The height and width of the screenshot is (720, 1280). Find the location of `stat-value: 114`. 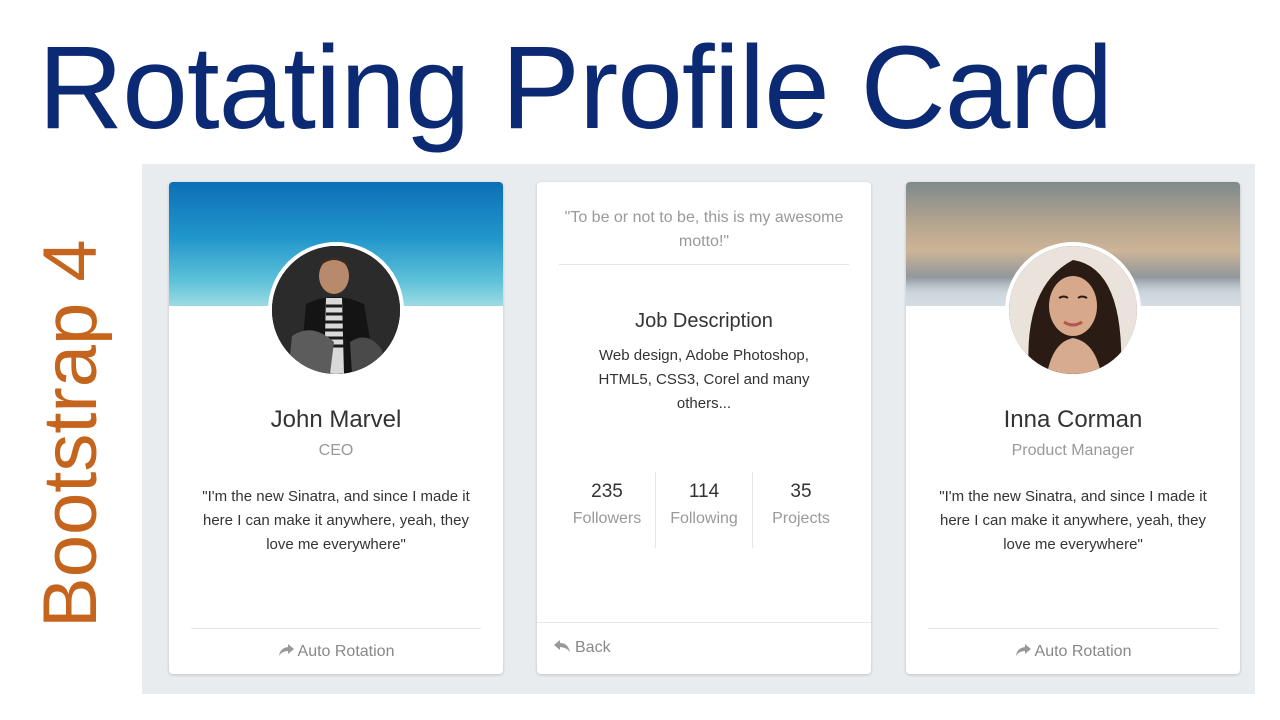

stat-value: 114 is located at coordinates (704, 491).